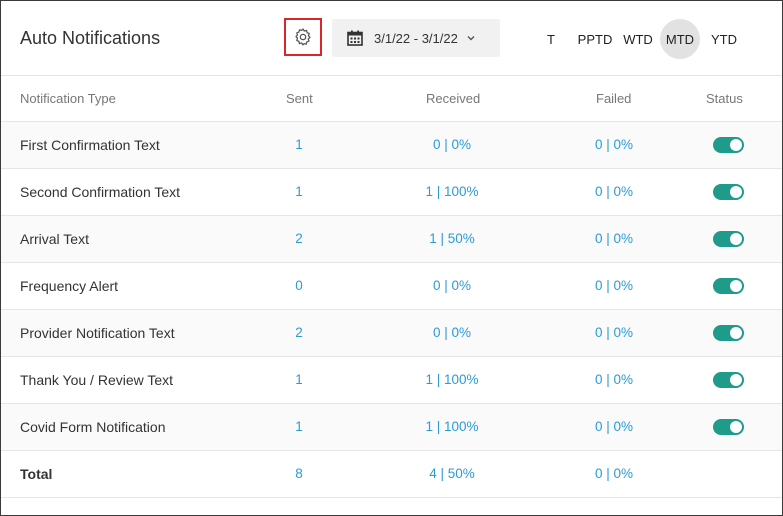  I want to click on column-header-failed: Failed, so click(614, 98).